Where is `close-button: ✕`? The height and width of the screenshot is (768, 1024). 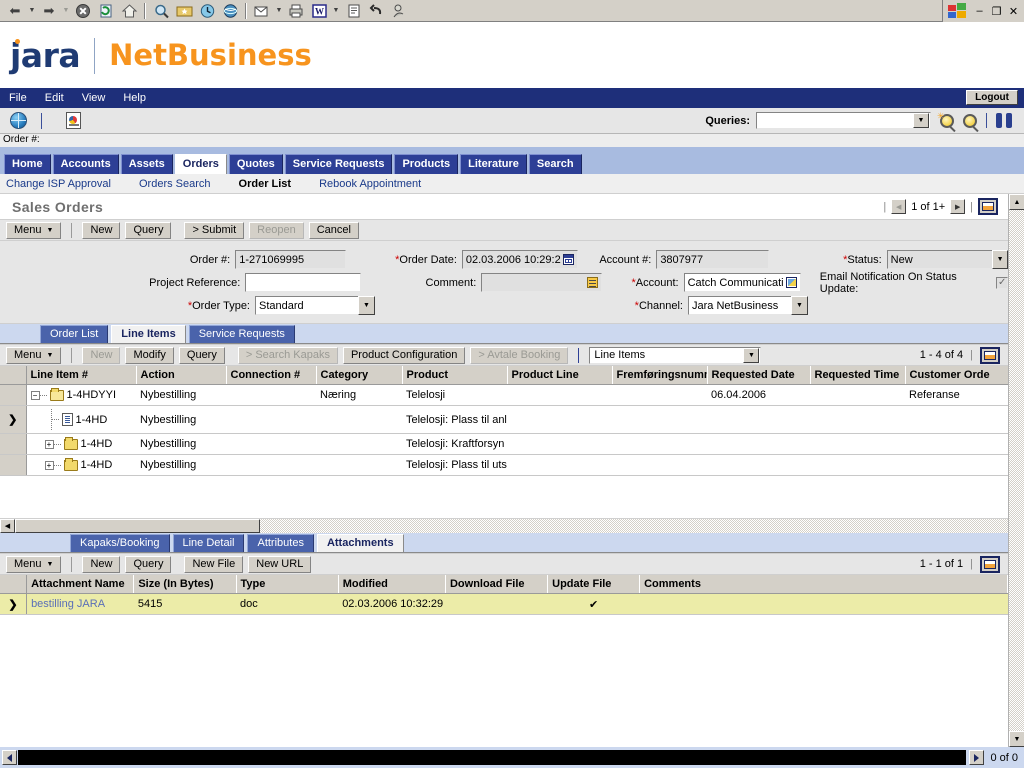 close-button: ✕ is located at coordinates (1013, 11).